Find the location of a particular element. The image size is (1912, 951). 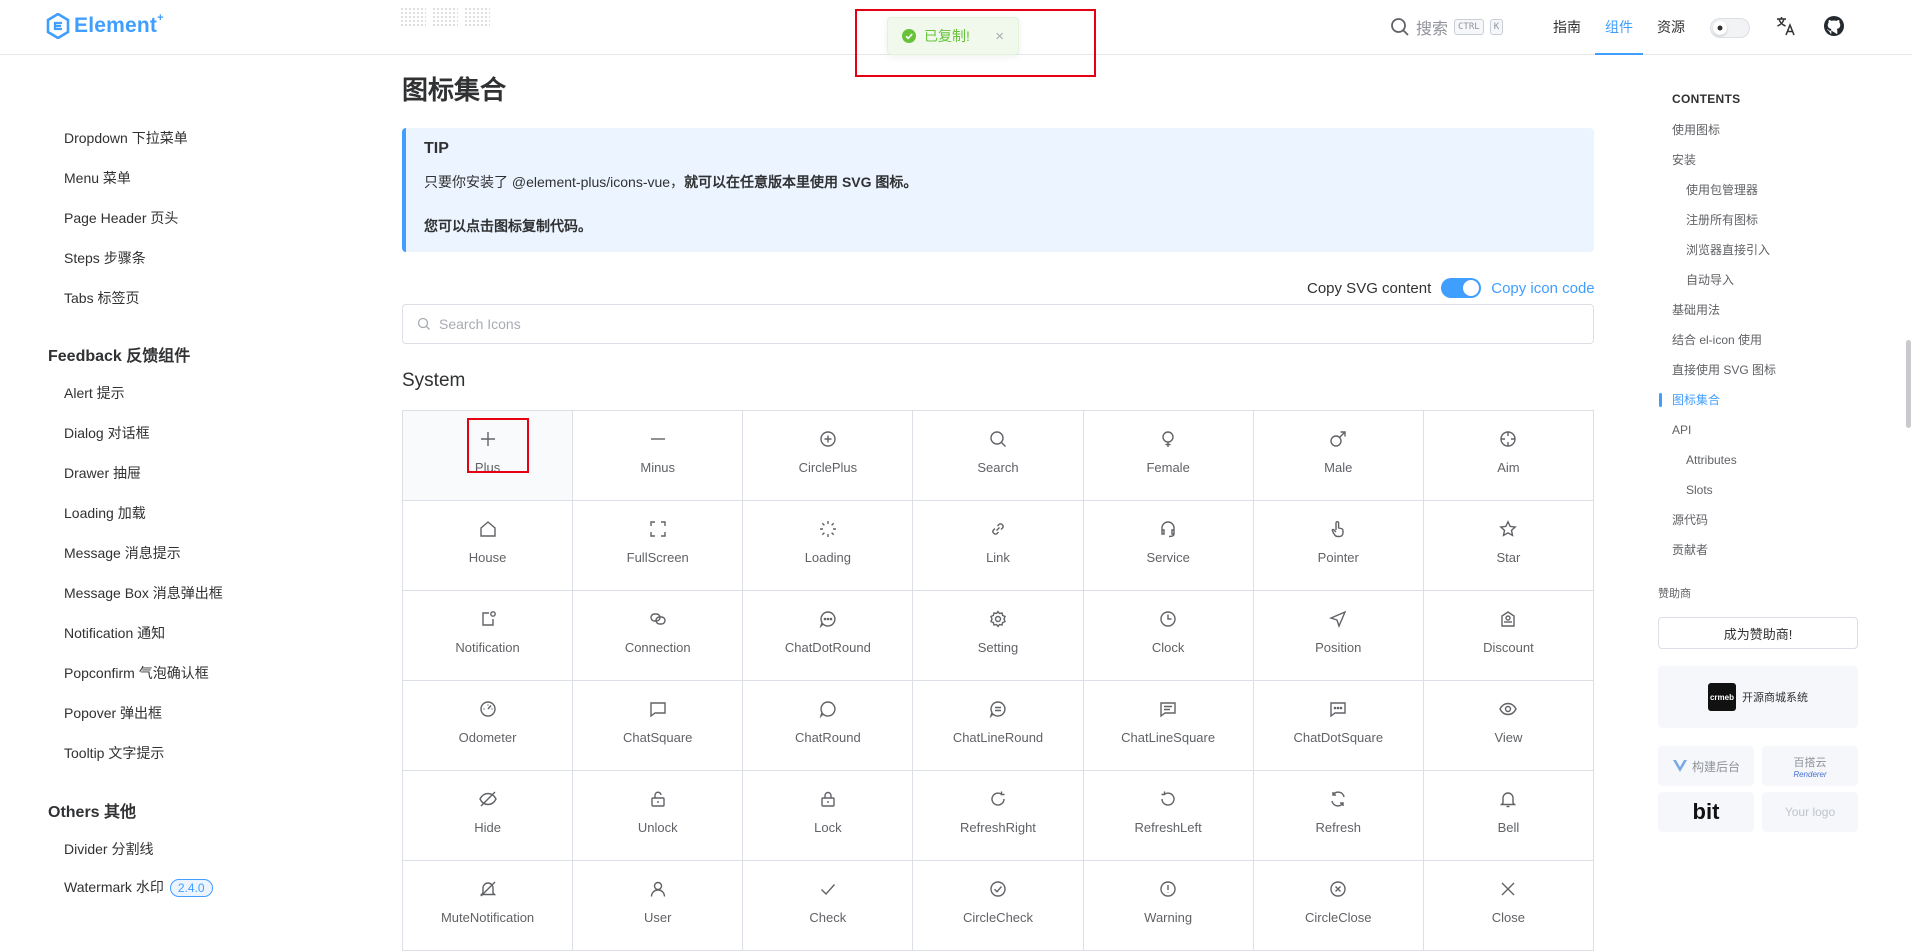

nav-guide: 指南 is located at coordinates (1567, 27).